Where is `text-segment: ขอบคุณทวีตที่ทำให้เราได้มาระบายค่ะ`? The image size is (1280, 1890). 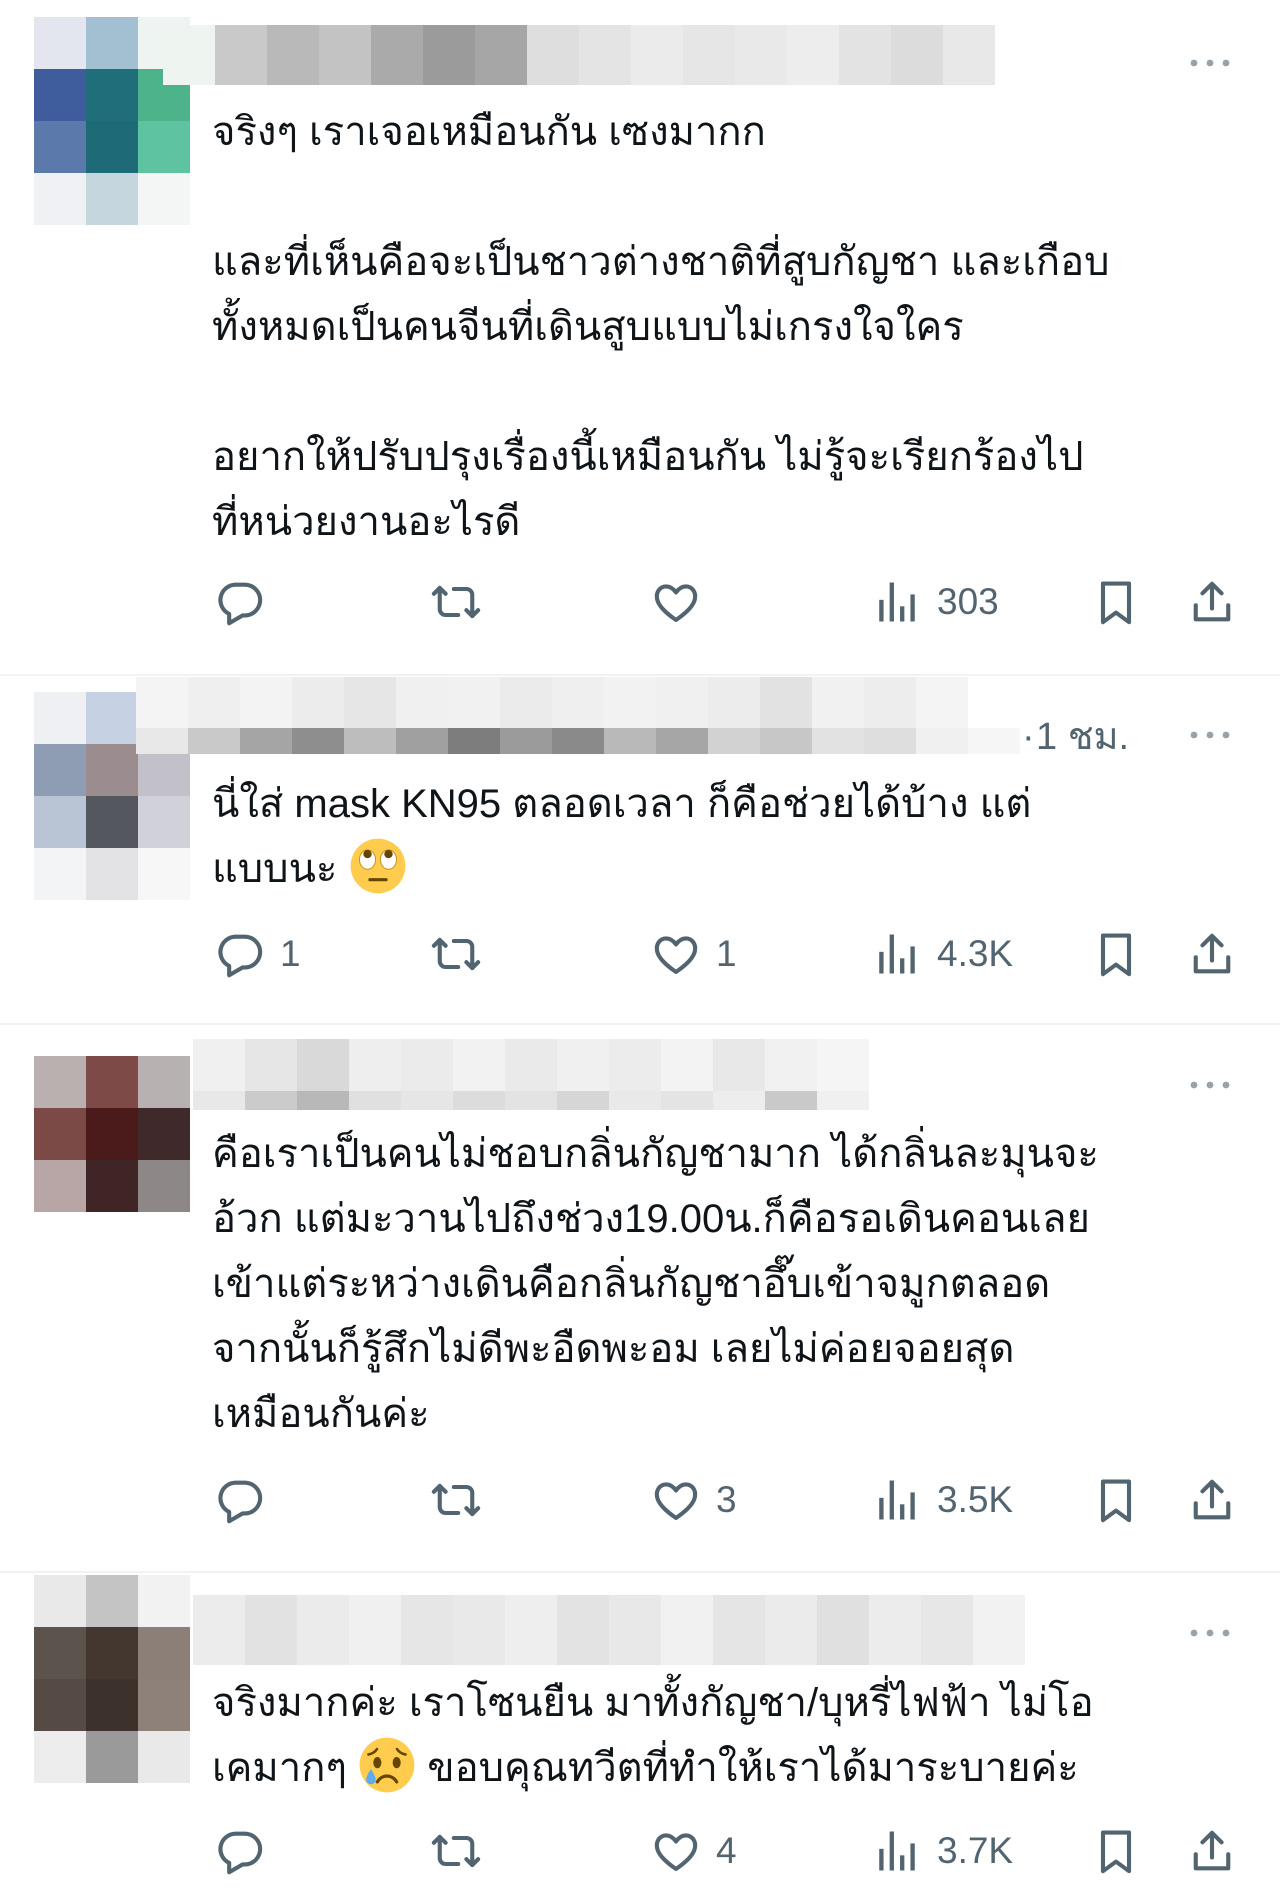
text-segment: ขอบคุณทวีตที่ทำให้เราได้มาระบายค่ะ is located at coordinates (753, 1768).